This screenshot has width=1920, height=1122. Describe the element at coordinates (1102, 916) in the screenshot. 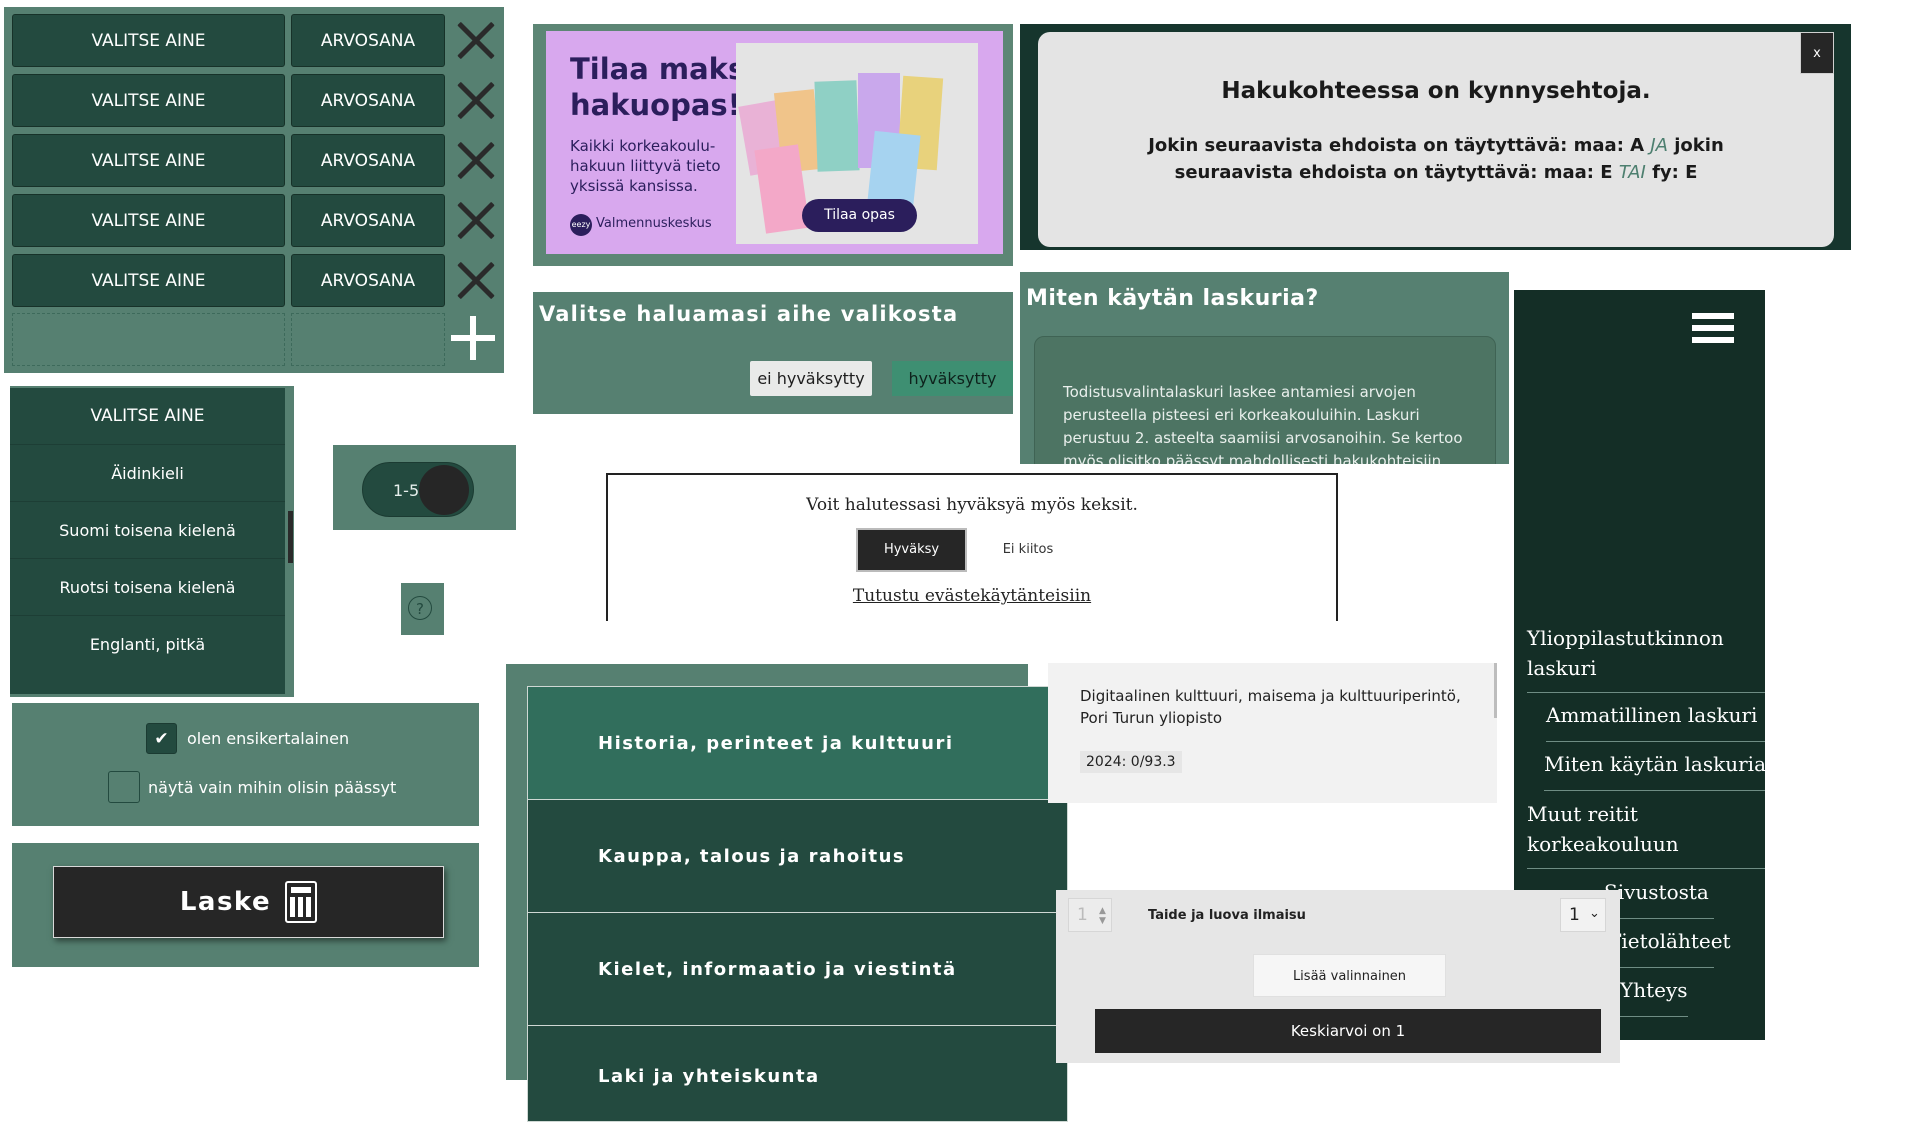

I see `stepper-arrows-icon: ▲ ▼` at that location.